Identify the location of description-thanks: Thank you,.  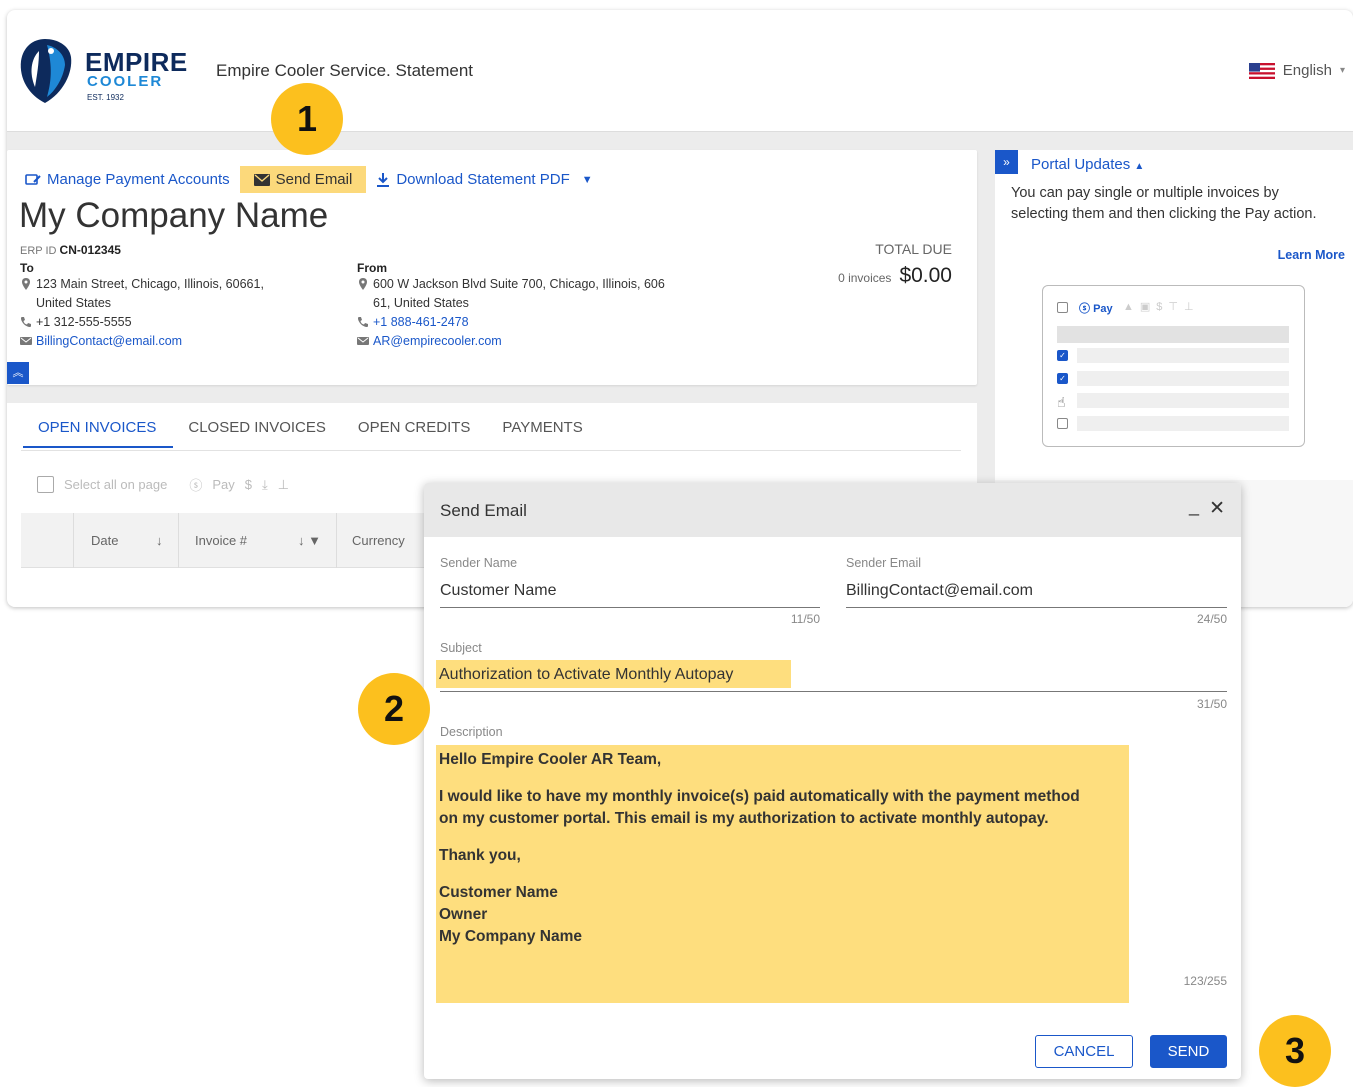
(480, 855).